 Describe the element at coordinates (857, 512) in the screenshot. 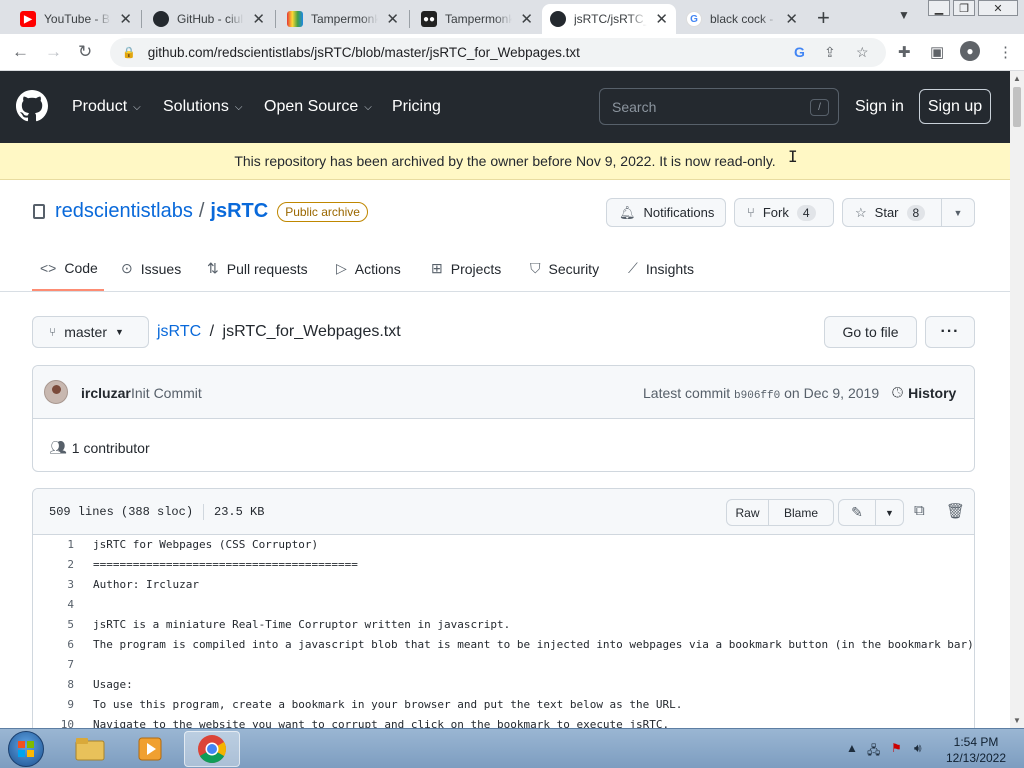

I see `edit-pencil-icon: ✎` at that location.